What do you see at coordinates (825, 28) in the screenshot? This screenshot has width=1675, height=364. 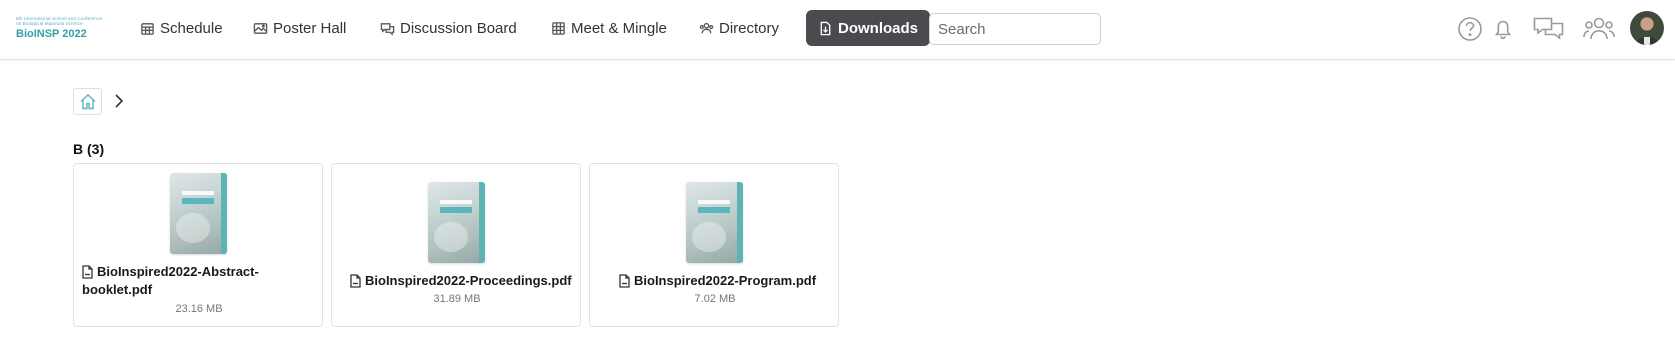 I see `download-file-icon` at bounding box center [825, 28].